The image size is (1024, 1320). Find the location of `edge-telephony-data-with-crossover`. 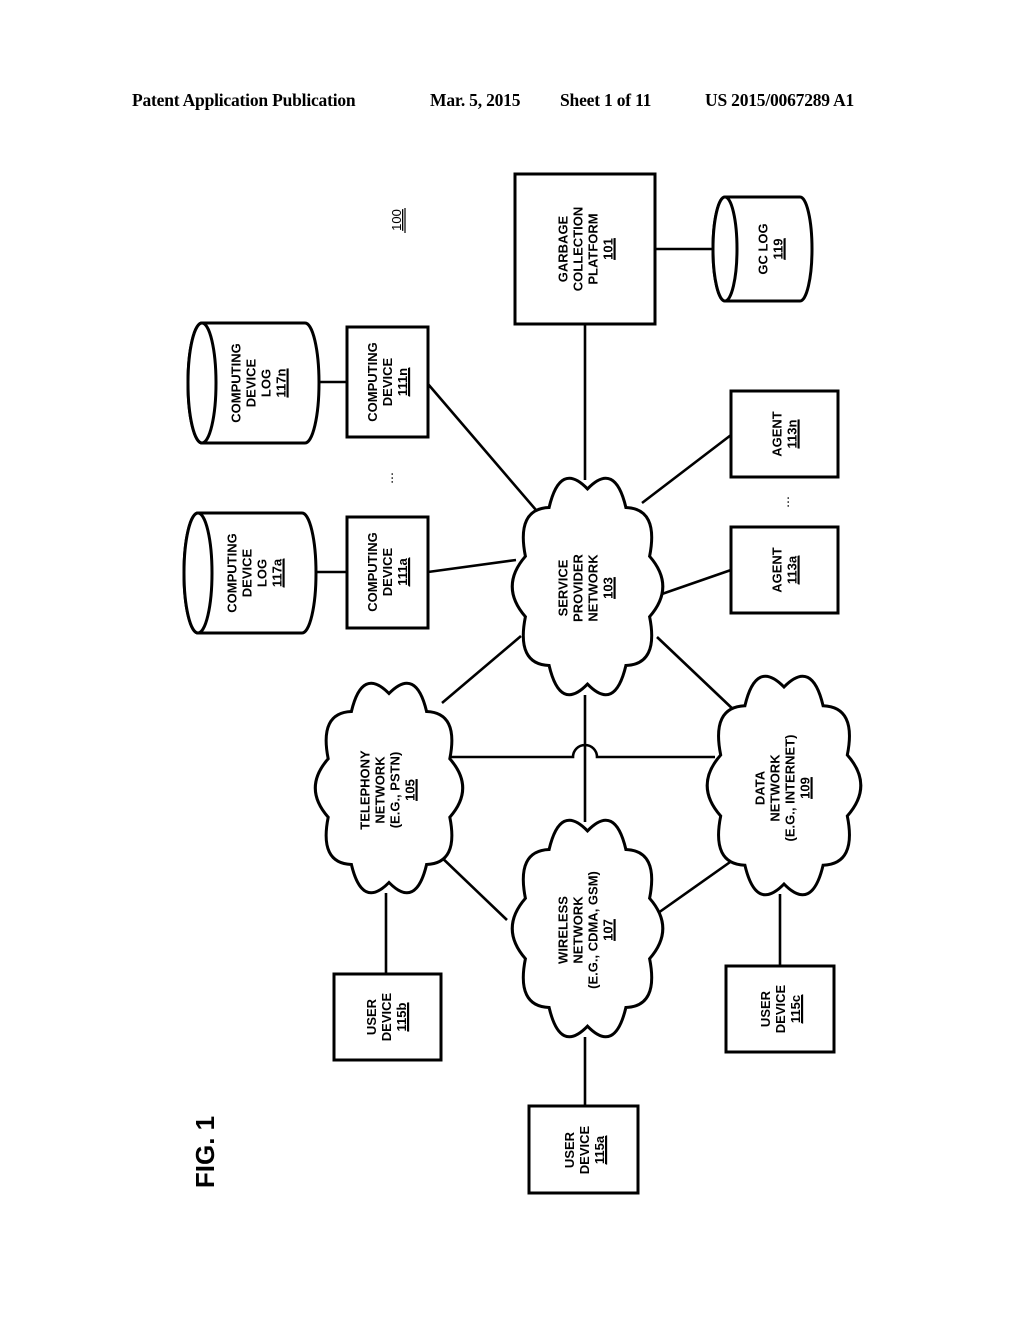

edge-telephony-data-with-crossover is located at coordinates (582, 751).